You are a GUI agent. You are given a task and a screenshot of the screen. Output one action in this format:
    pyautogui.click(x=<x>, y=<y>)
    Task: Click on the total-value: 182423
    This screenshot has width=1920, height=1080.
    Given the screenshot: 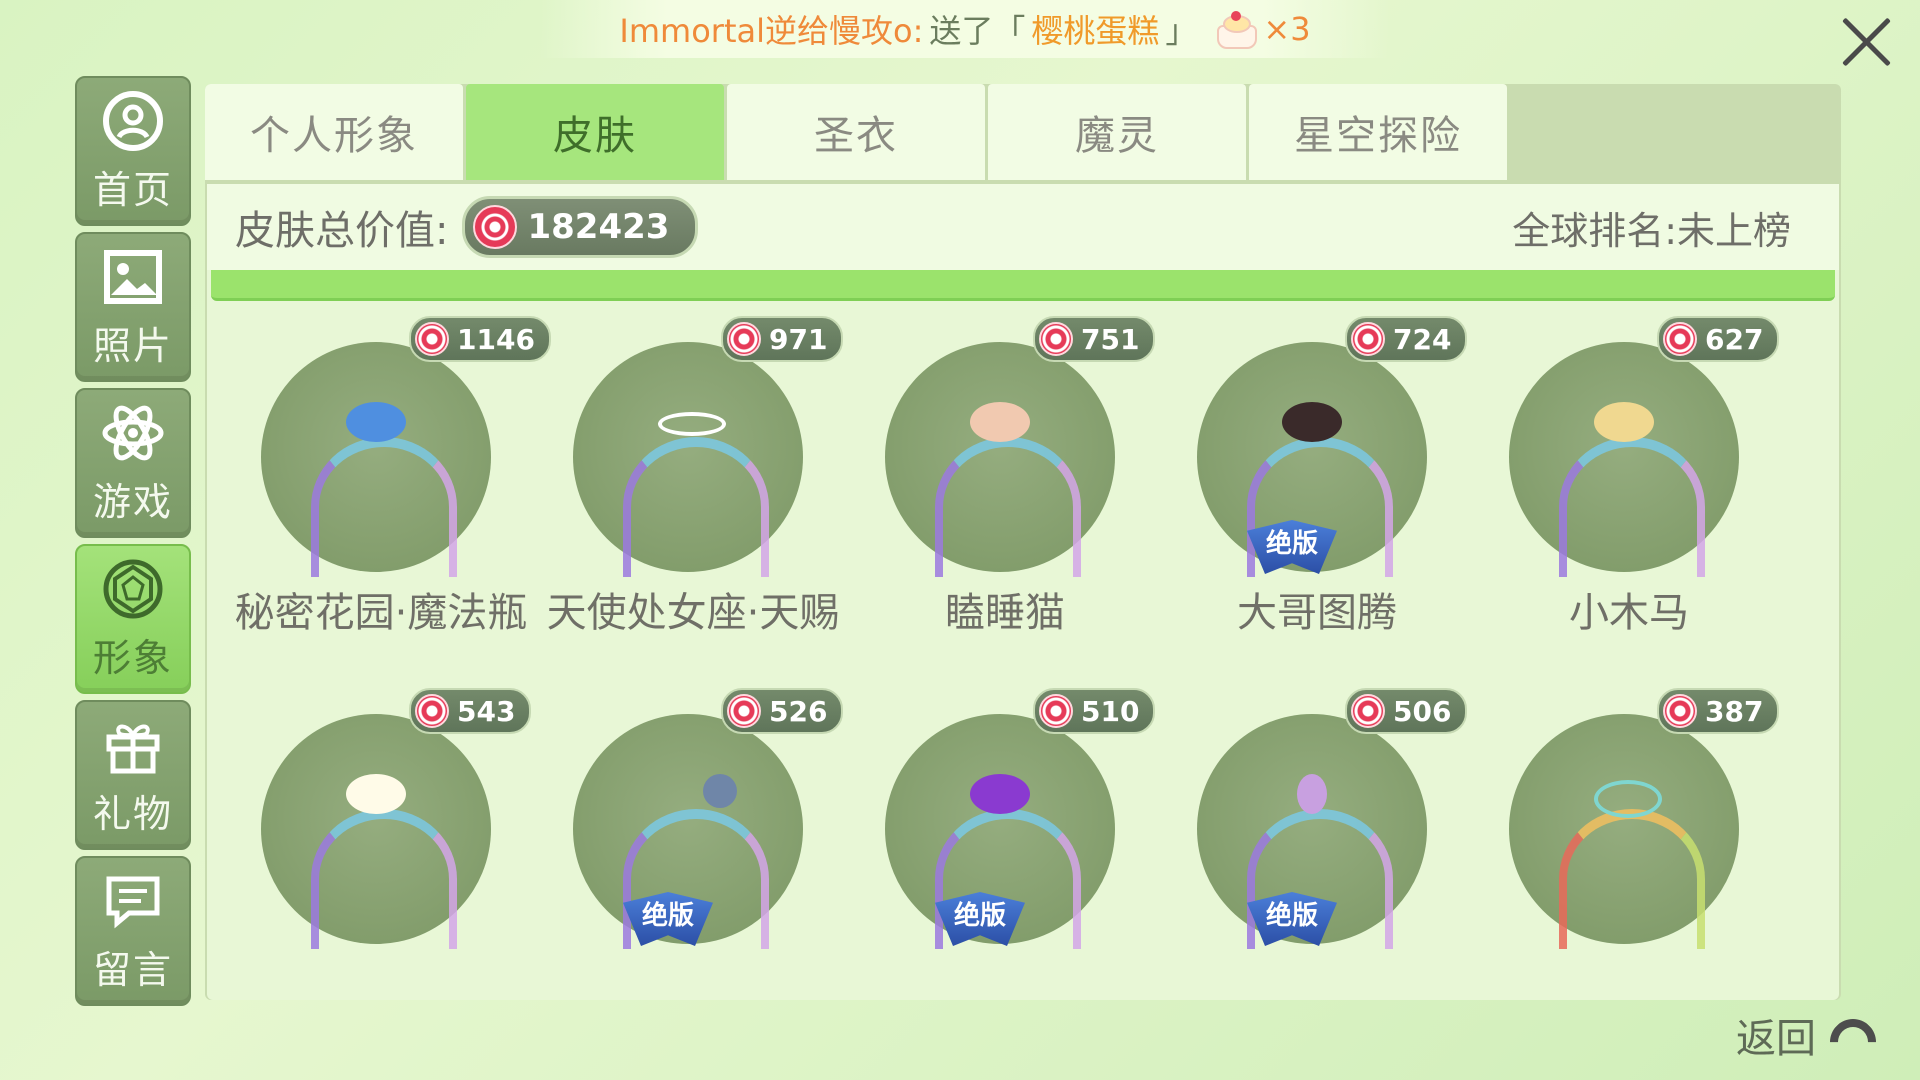 What is the action you would take?
    pyautogui.click(x=598, y=227)
    